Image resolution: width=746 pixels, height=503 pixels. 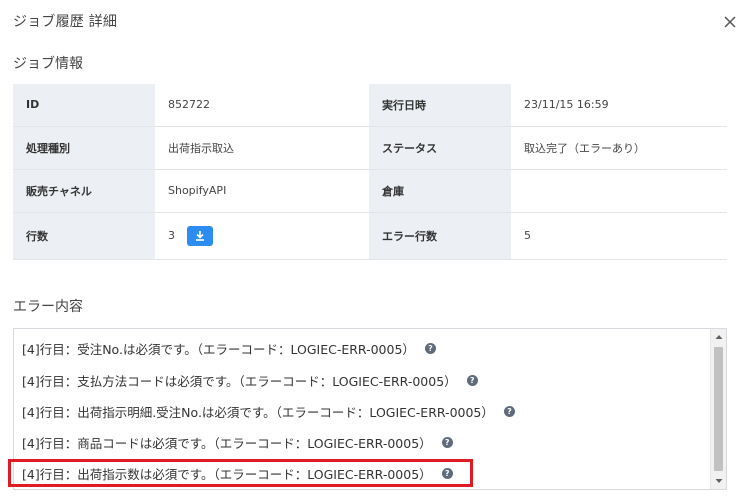 What do you see at coordinates (65, 22) in the screenshot?
I see `dialog-title: ジョブ履歴 詳細` at bounding box center [65, 22].